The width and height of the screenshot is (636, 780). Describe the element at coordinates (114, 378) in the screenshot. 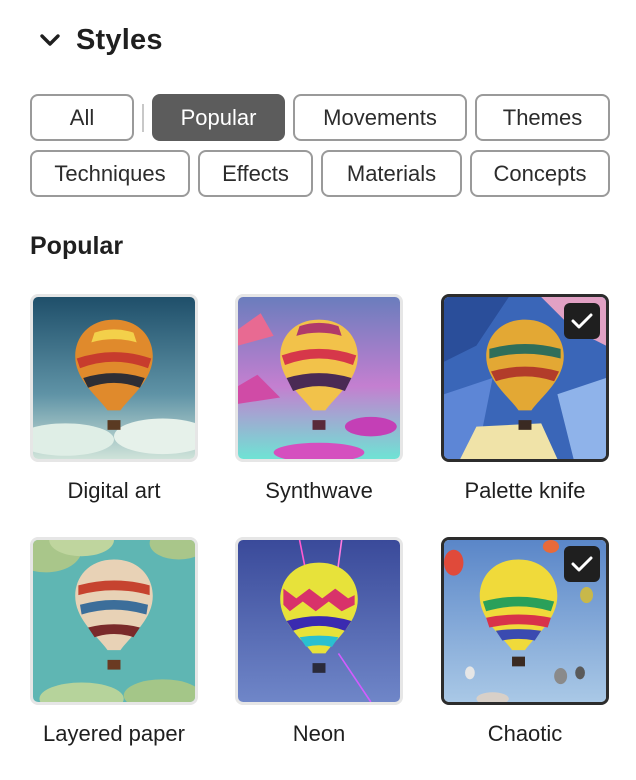

I see `digital-art-thumbnail` at that location.